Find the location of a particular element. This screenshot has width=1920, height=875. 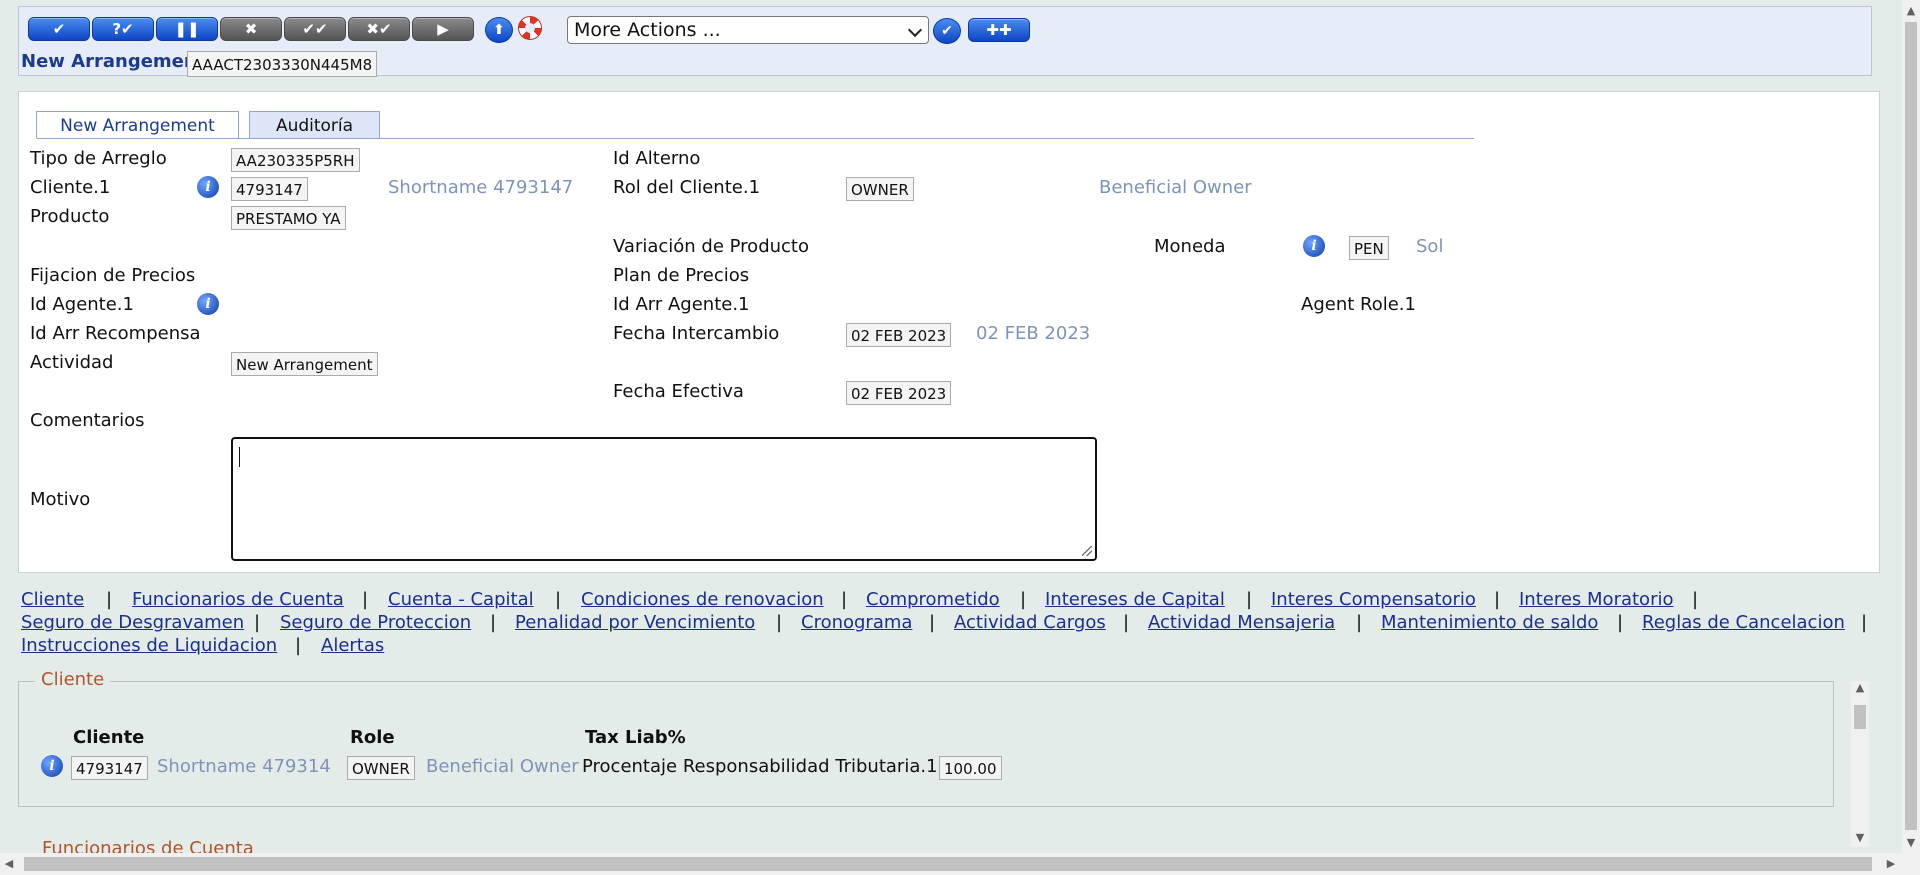

link-funcionarios-cuenta: Funcionarios de Cuenta is located at coordinates (238, 599).